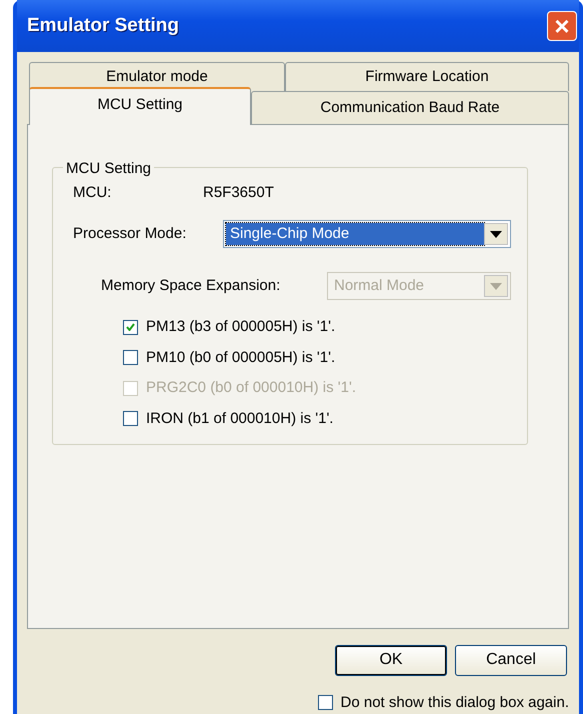 The image size is (583, 714). Describe the element at coordinates (454, 702) in the screenshot. I see `checkbox-label: Do not show this dialog box again.` at that location.